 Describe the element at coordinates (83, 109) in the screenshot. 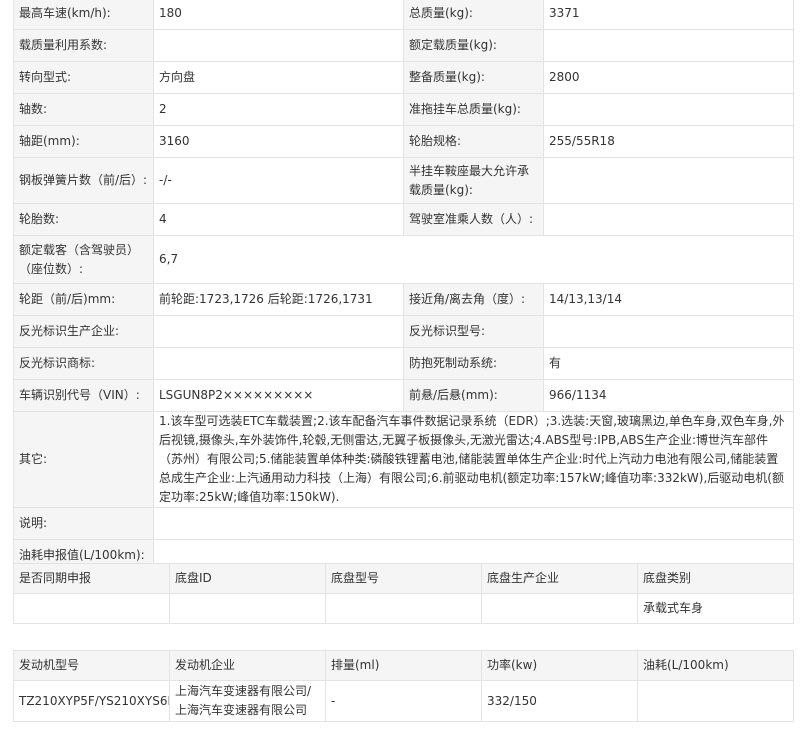

I see `spec-label: 轴数:` at that location.